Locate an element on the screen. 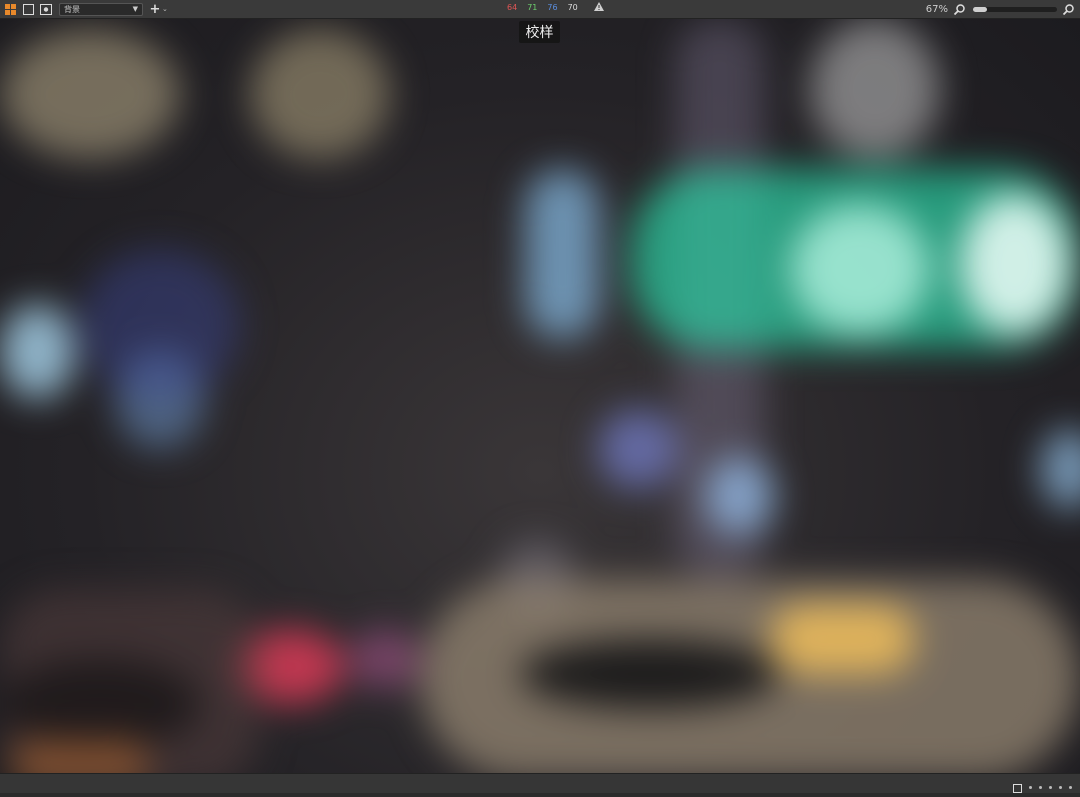  bokeh-orb-right is located at coordinates (740, 496).